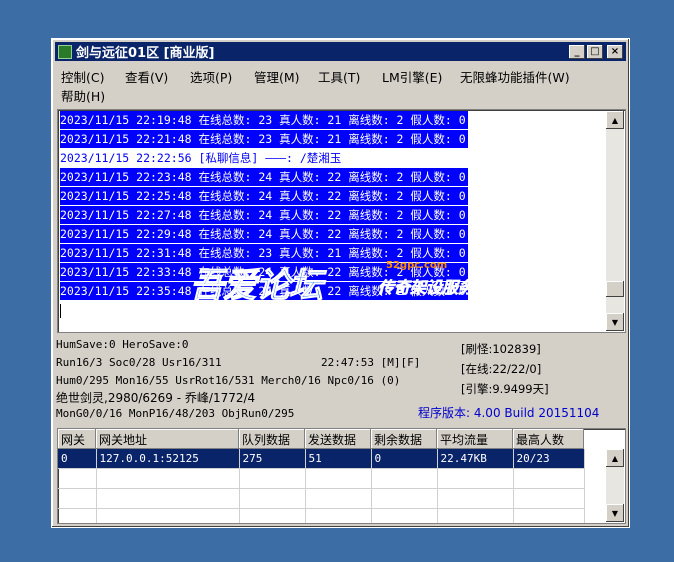 This screenshot has width=674, height=562. Describe the element at coordinates (412, 76) in the screenshot. I see `menu-lm-engine: LM引擎(E)` at that location.